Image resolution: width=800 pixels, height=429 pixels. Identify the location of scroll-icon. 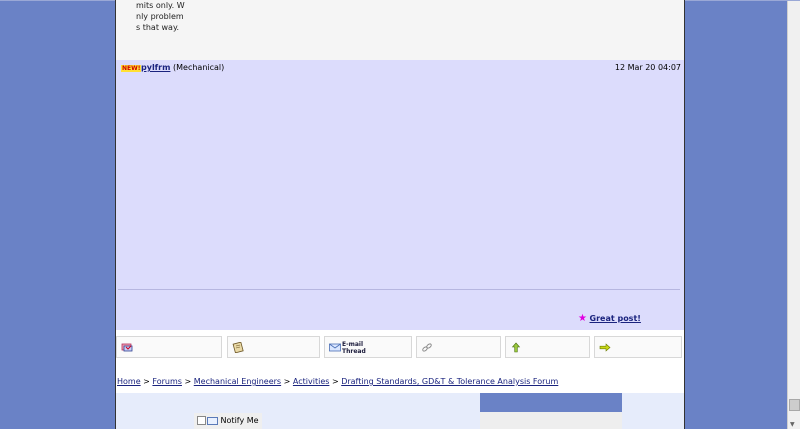
(238, 347).